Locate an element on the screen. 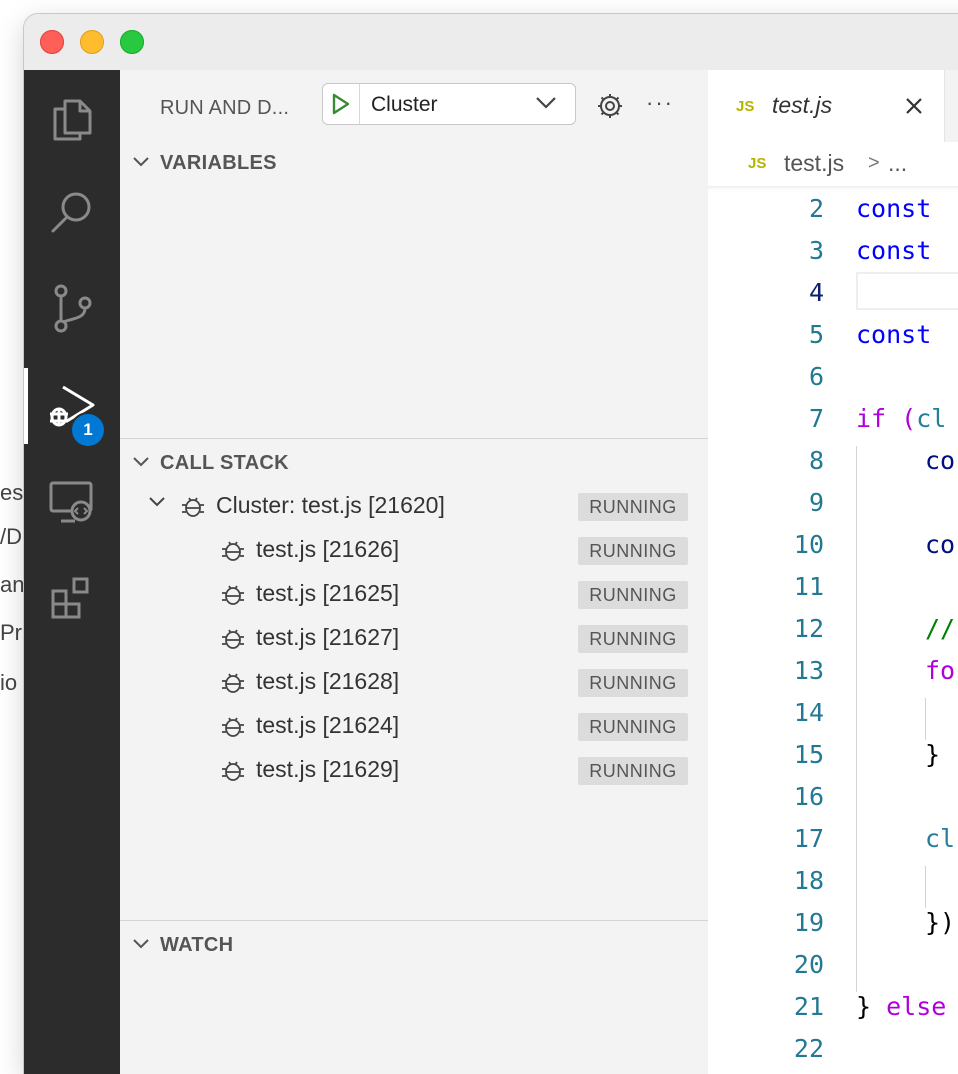 The height and width of the screenshot is (1074, 958). code-text: co is located at coordinates (940, 460).